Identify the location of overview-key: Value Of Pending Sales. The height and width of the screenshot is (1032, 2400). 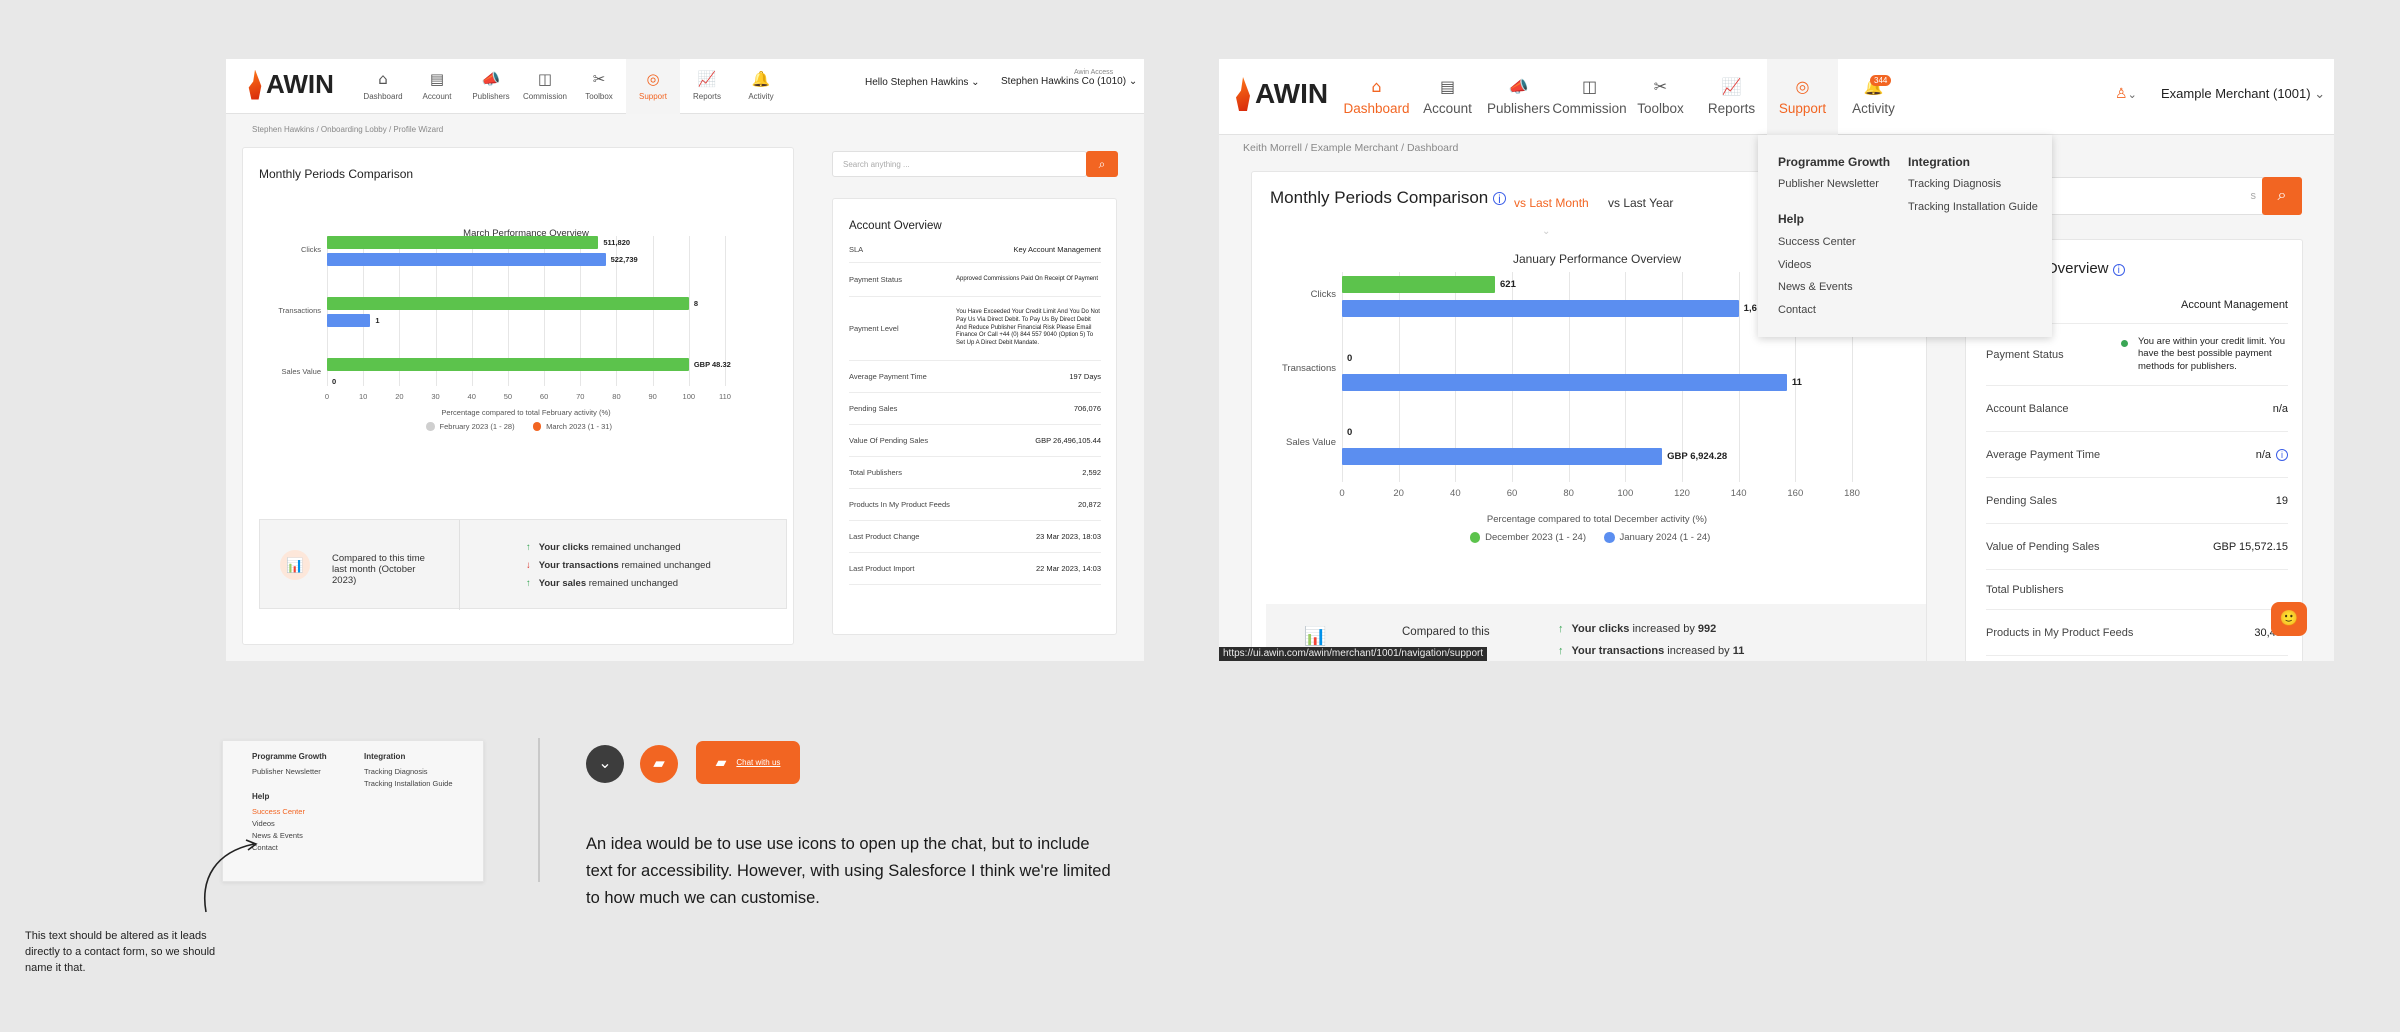
(889, 440).